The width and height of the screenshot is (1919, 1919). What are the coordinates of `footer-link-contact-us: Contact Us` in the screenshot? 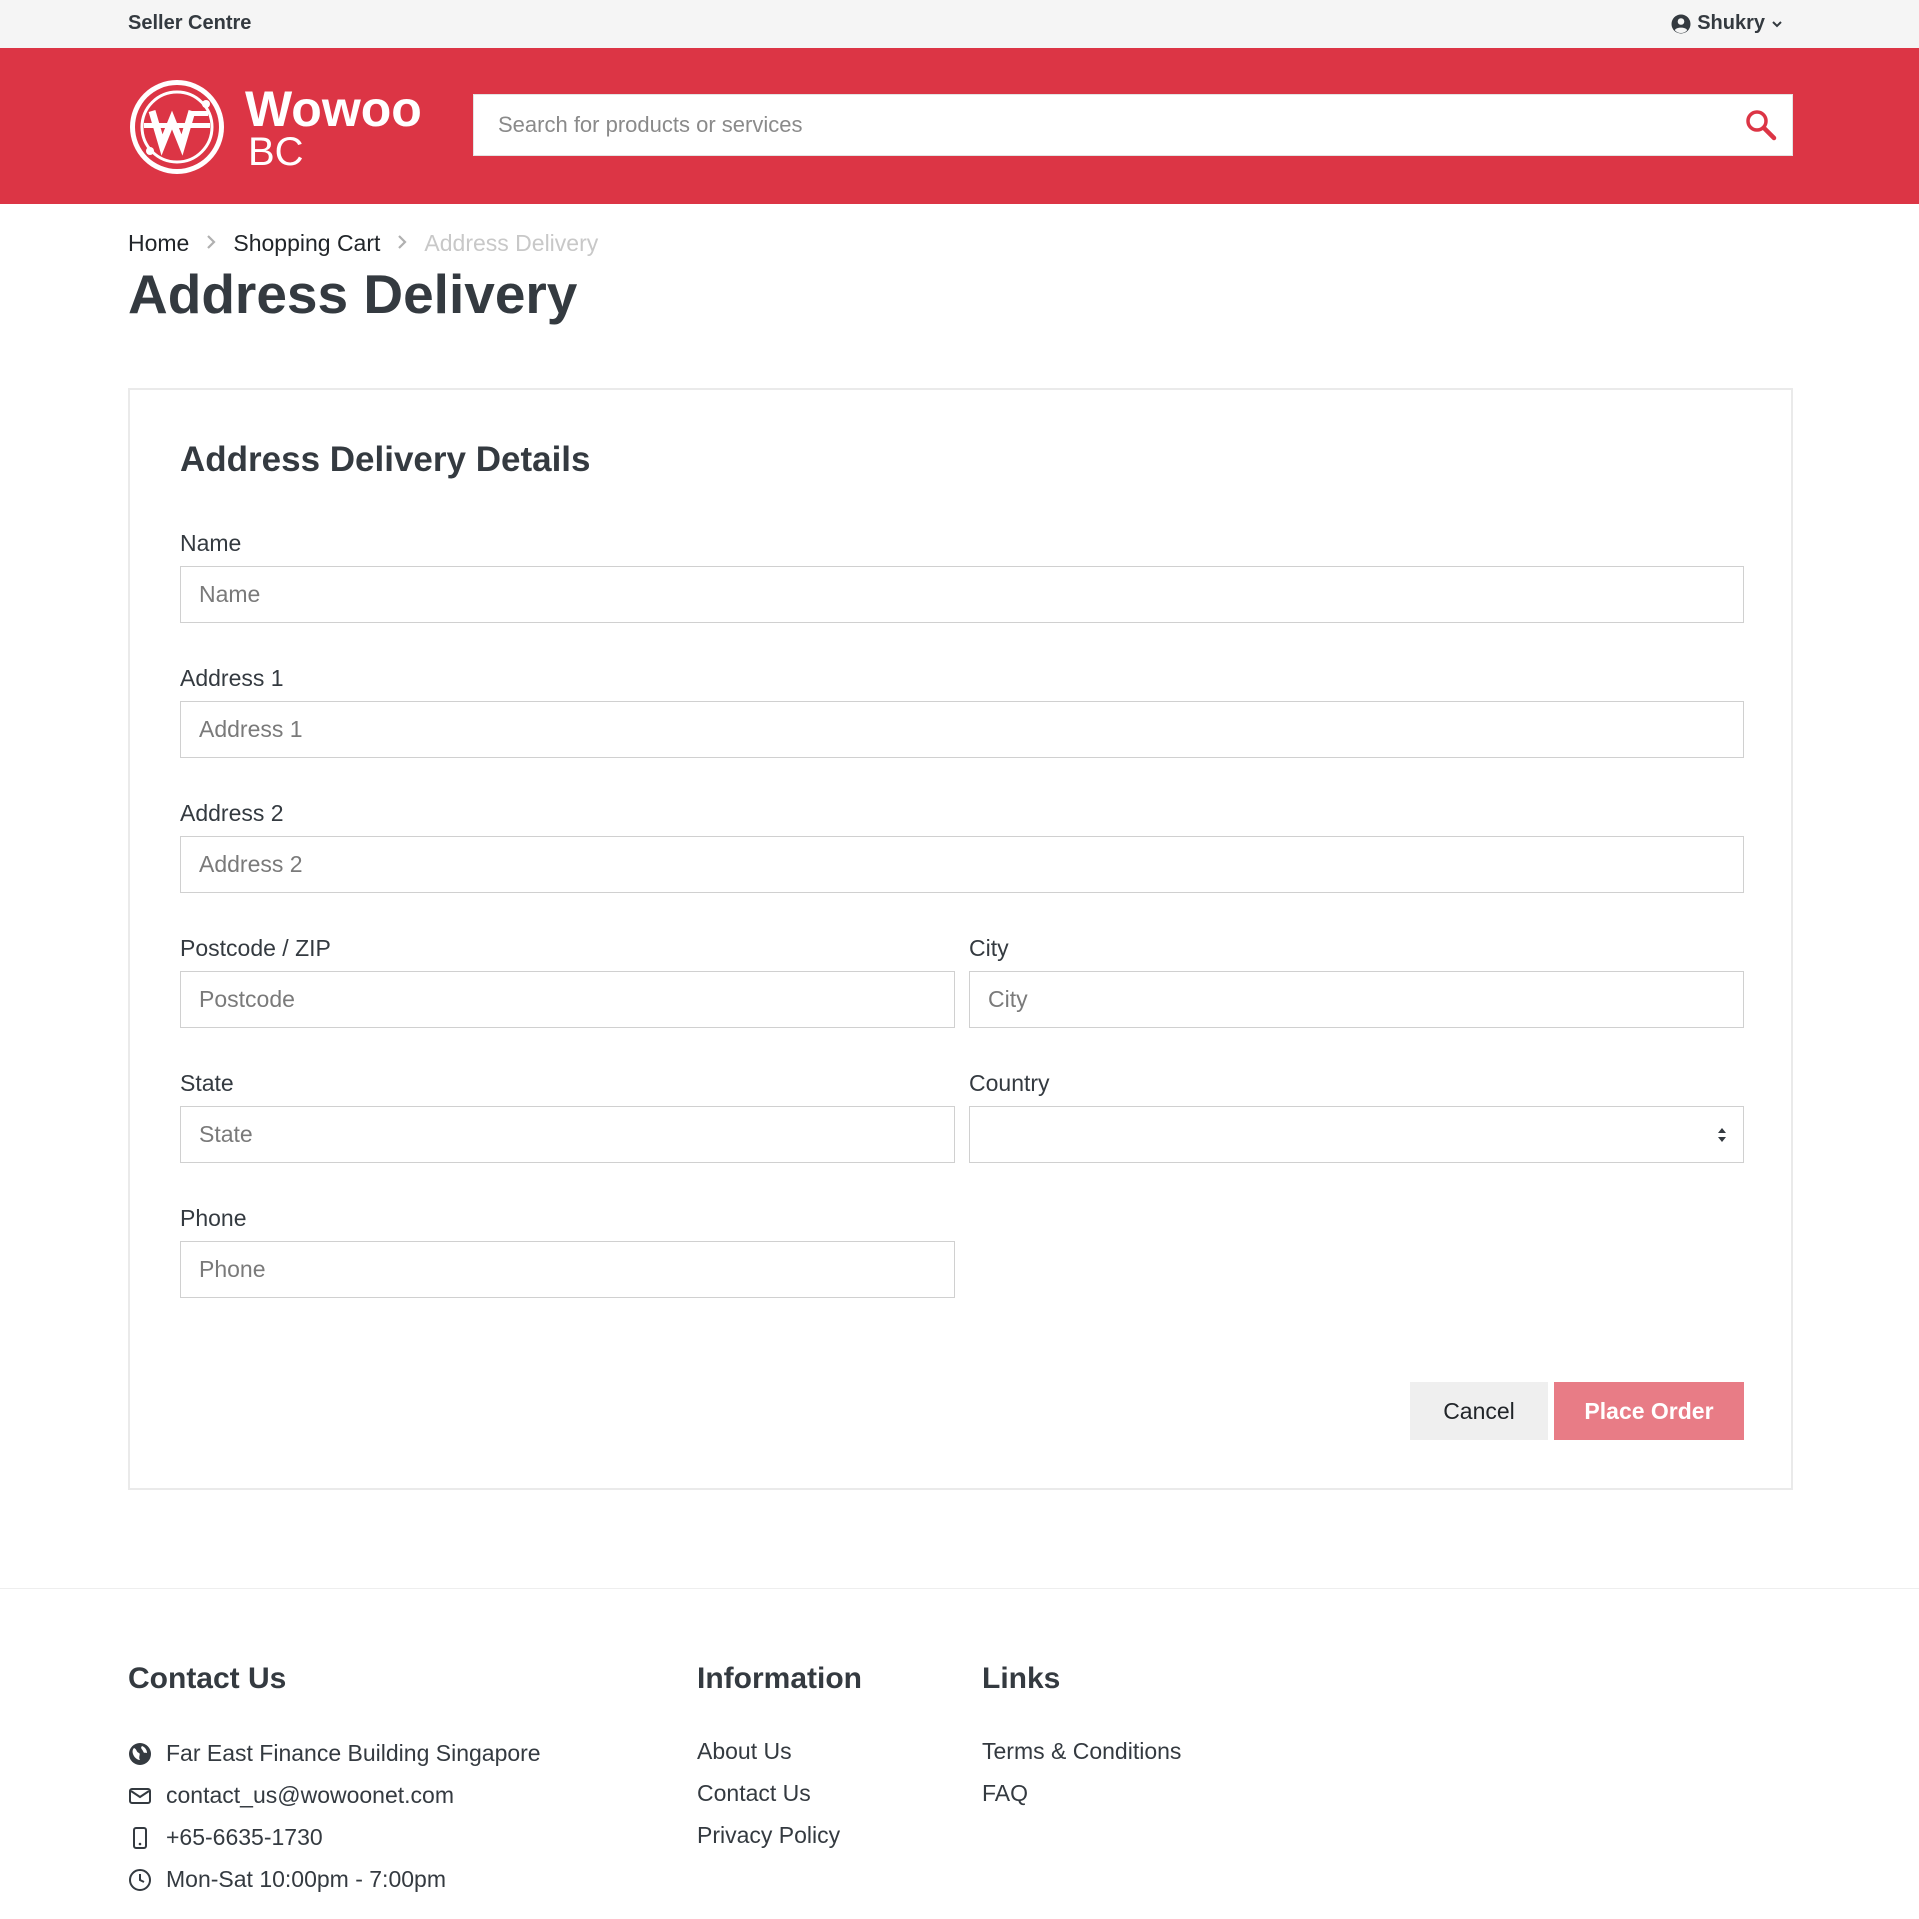 It's located at (754, 1793).